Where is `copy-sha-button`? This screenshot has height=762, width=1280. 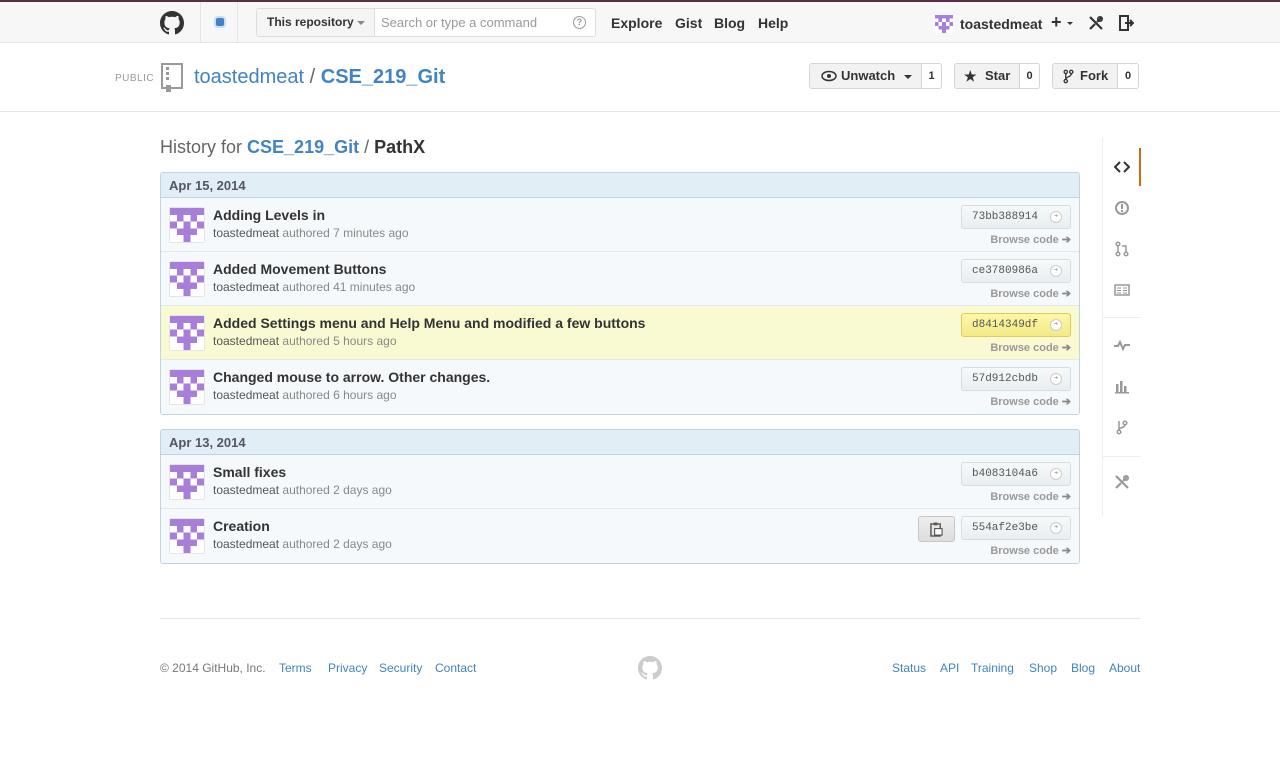 copy-sha-button is located at coordinates (936, 529).